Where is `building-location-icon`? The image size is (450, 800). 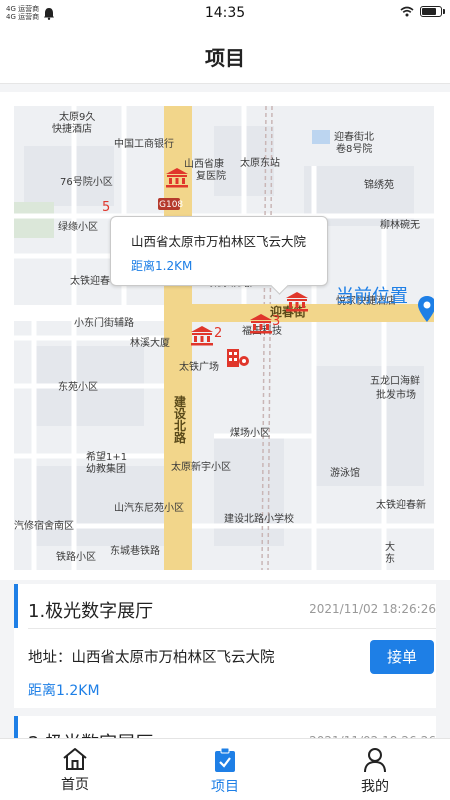 building-location-icon is located at coordinates (237, 357).